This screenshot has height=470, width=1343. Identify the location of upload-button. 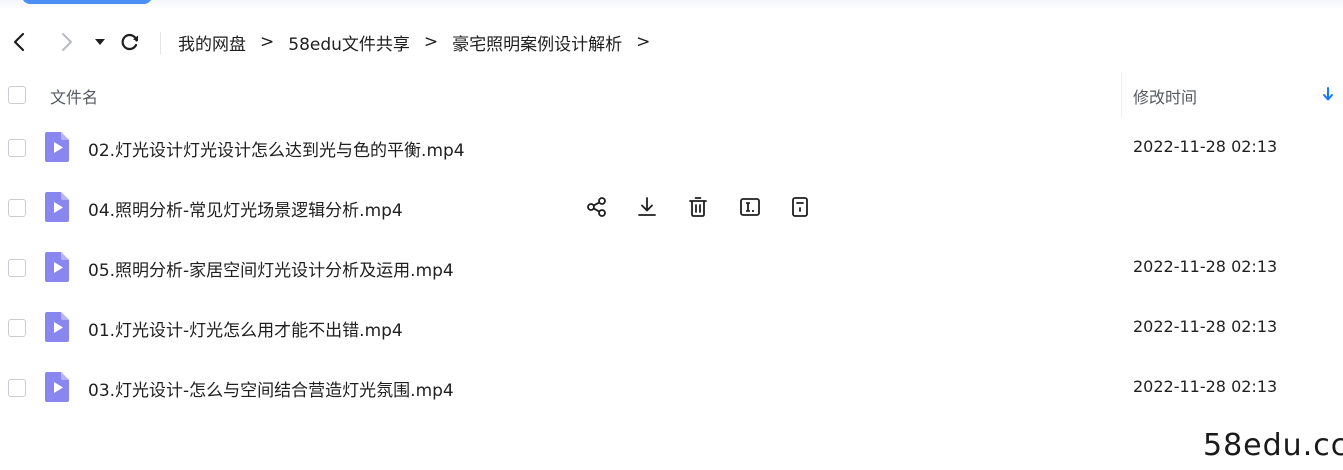
(87, 2).